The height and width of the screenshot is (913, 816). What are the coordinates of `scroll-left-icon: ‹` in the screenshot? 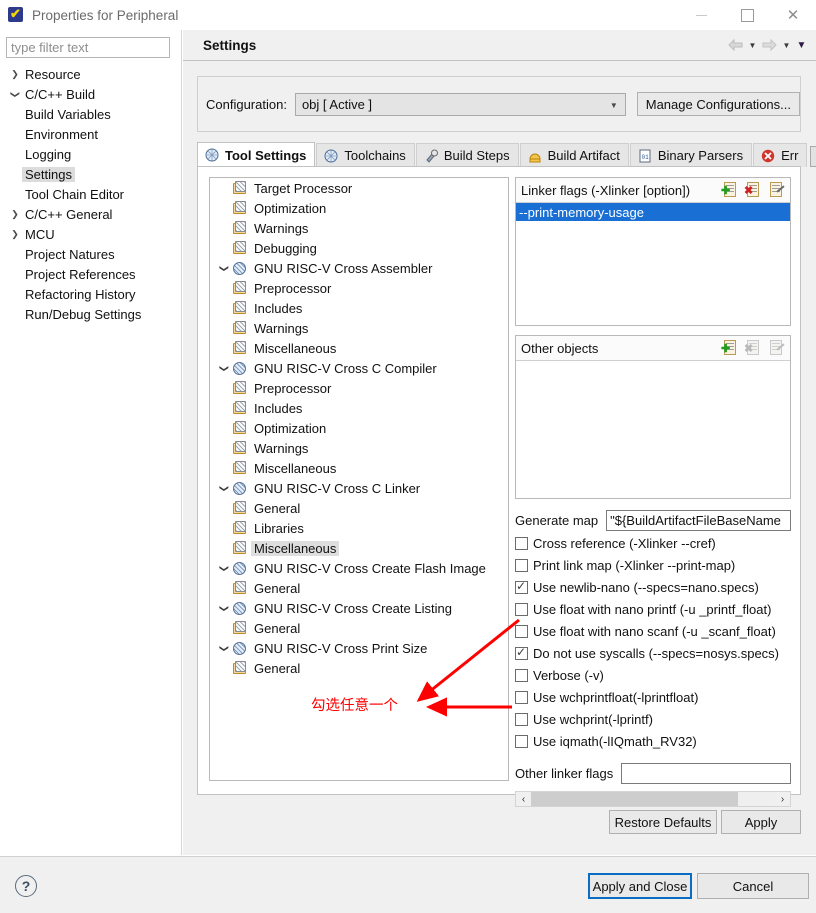 It's located at (523, 799).